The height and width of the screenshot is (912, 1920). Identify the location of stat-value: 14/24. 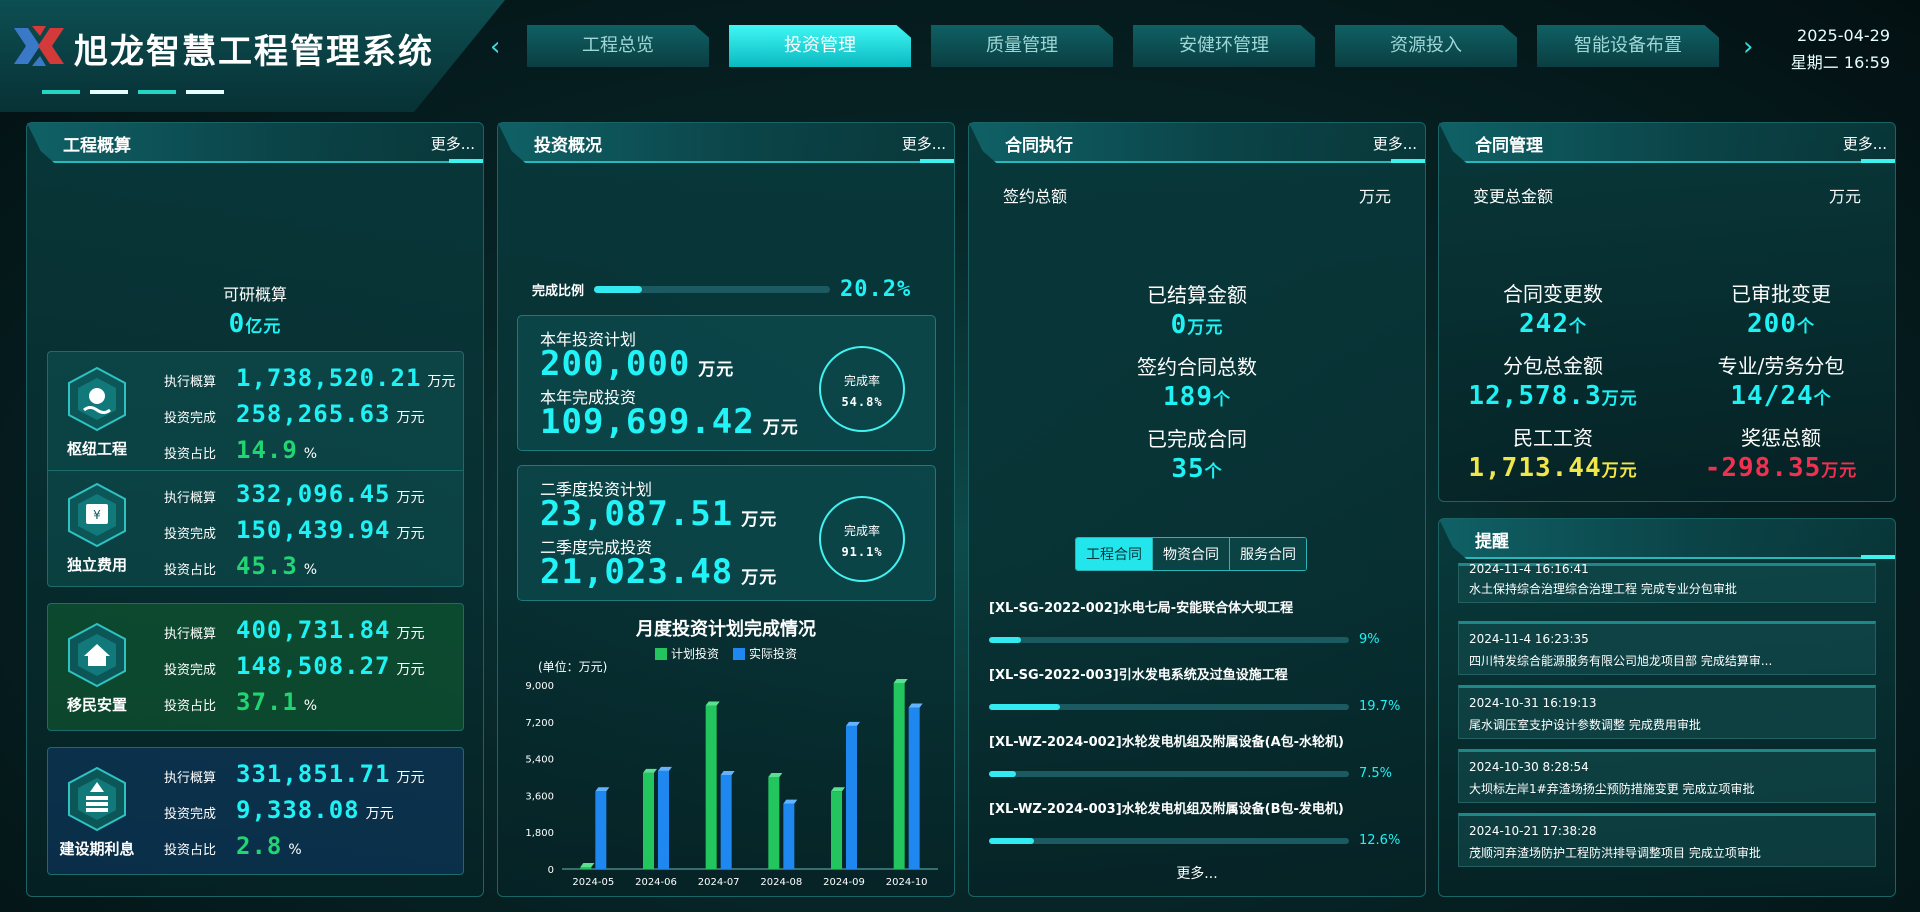
(1772, 396).